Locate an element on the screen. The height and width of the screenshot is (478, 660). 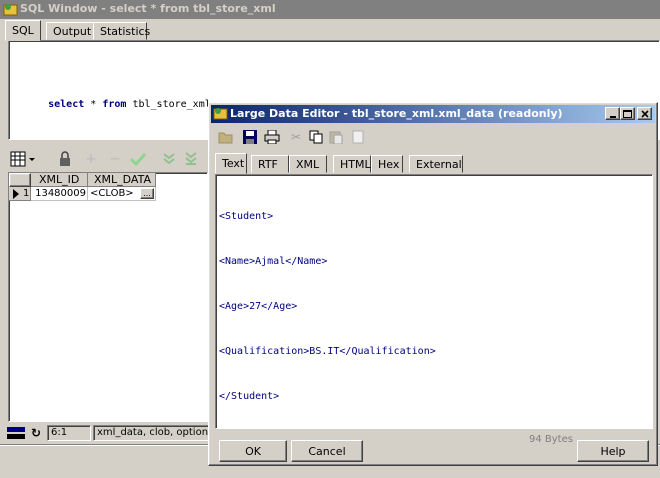
open-file-icon is located at coordinates (226, 137).